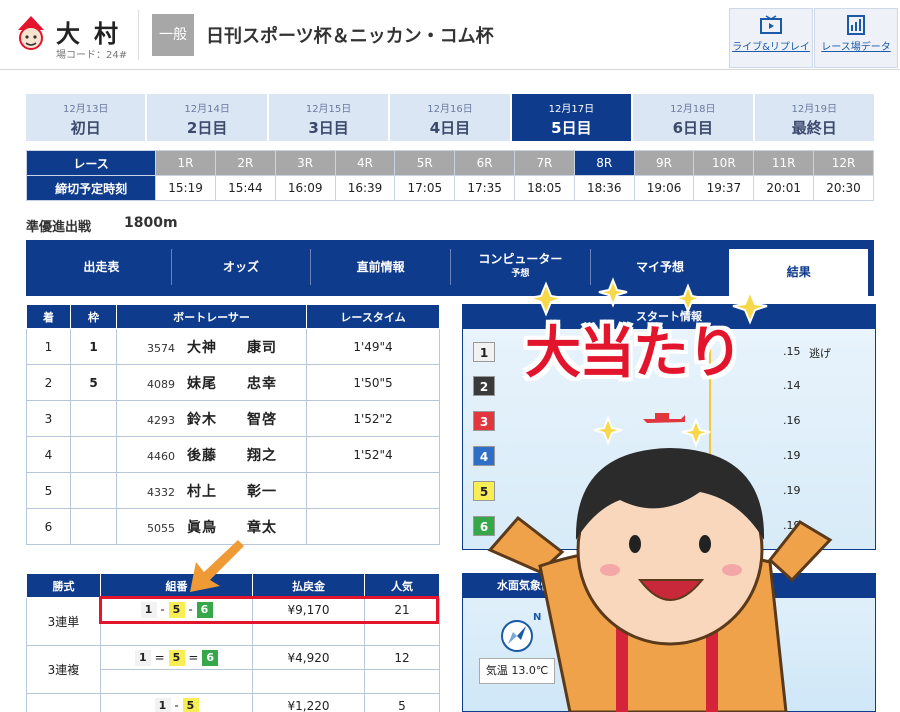  Describe the element at coordinates (843, 188) in the screenshot. I see `deadline-time: 20:30` at that location.